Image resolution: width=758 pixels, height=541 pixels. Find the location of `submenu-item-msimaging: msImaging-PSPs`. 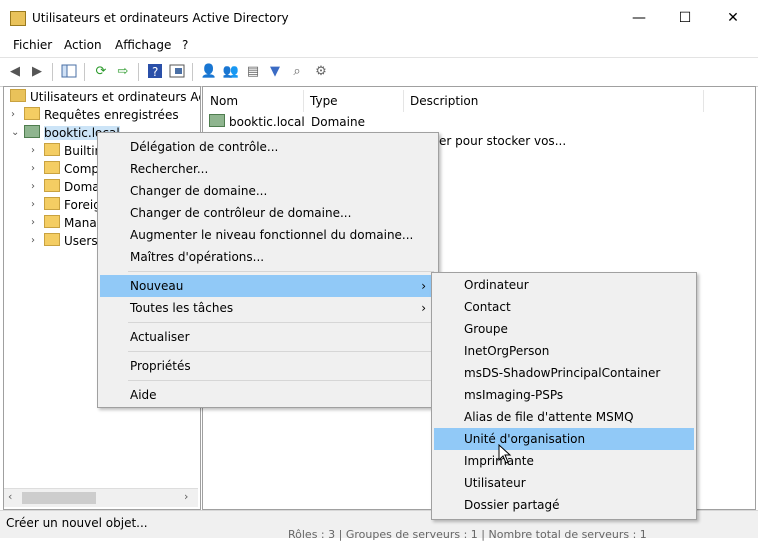

submenu-item-msimaging: msImaging-PSPs is located at coordinates (564, 395).